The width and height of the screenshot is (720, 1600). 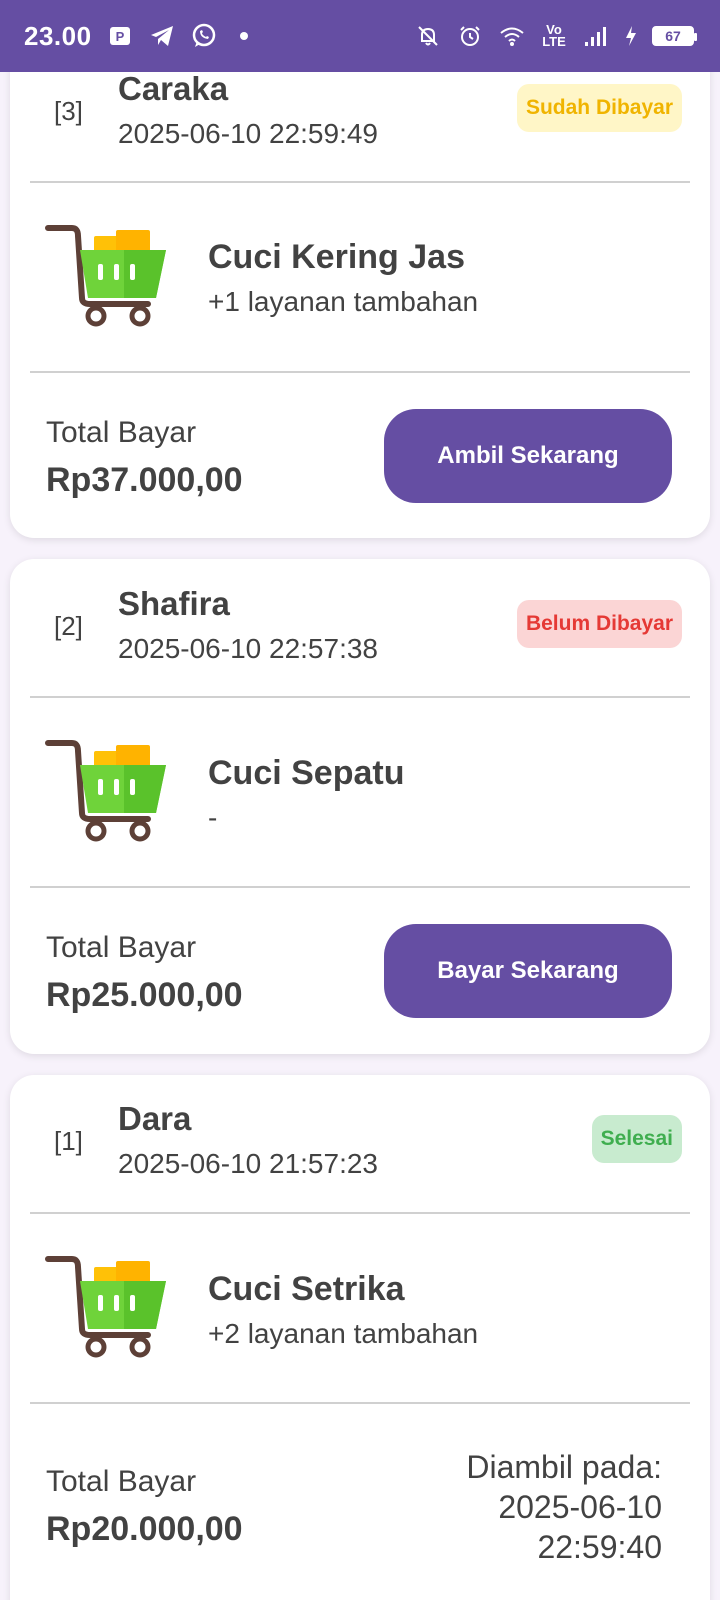 I want to click on notification-dot, so click(x=243, y=36).